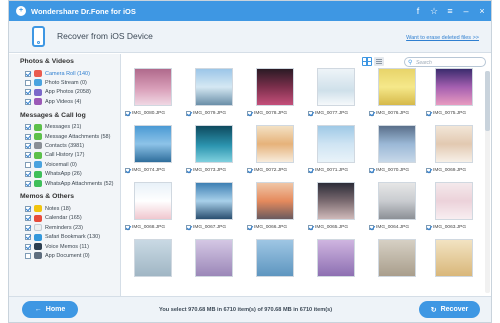 Image resolution: width=500 pixels, height=323 pixels. I want to click on vertical-scrollbar, so click(487, 182).